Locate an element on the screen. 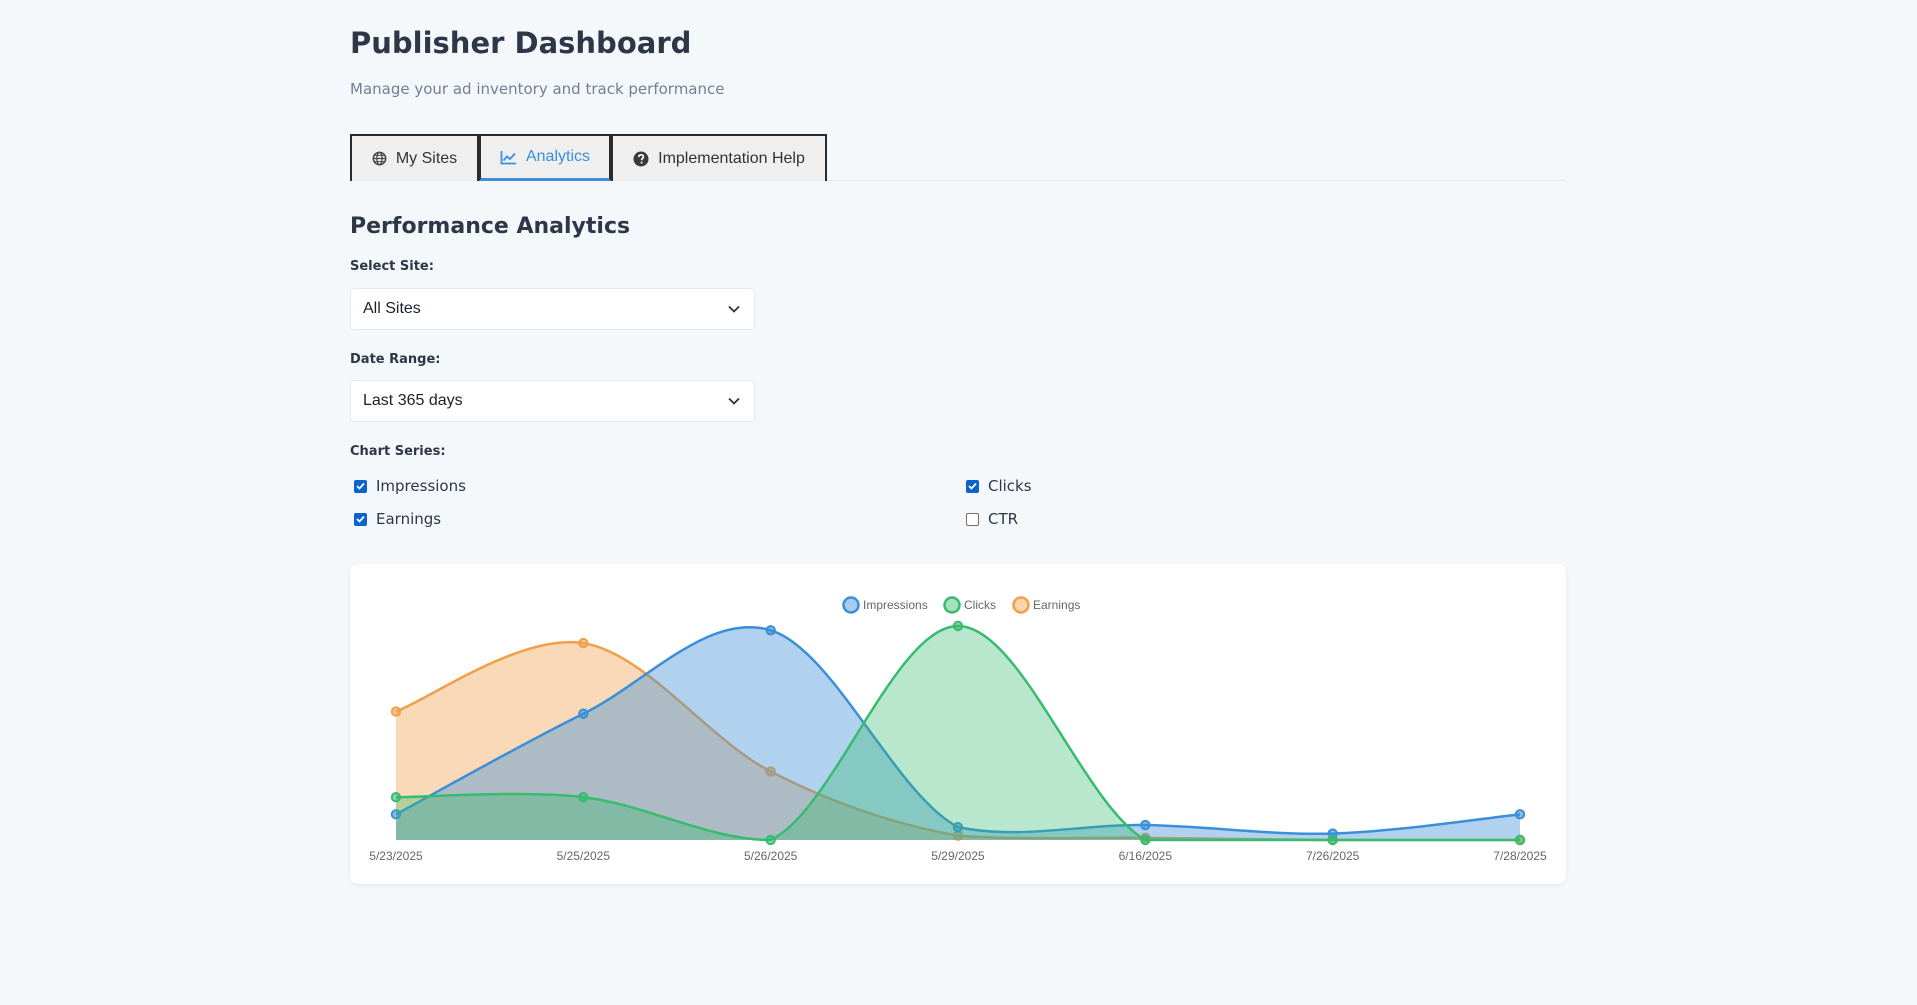 This screenshot has height=1005, width=1917. tab-my-sites: My Sites is located at coordinates (414, 157).